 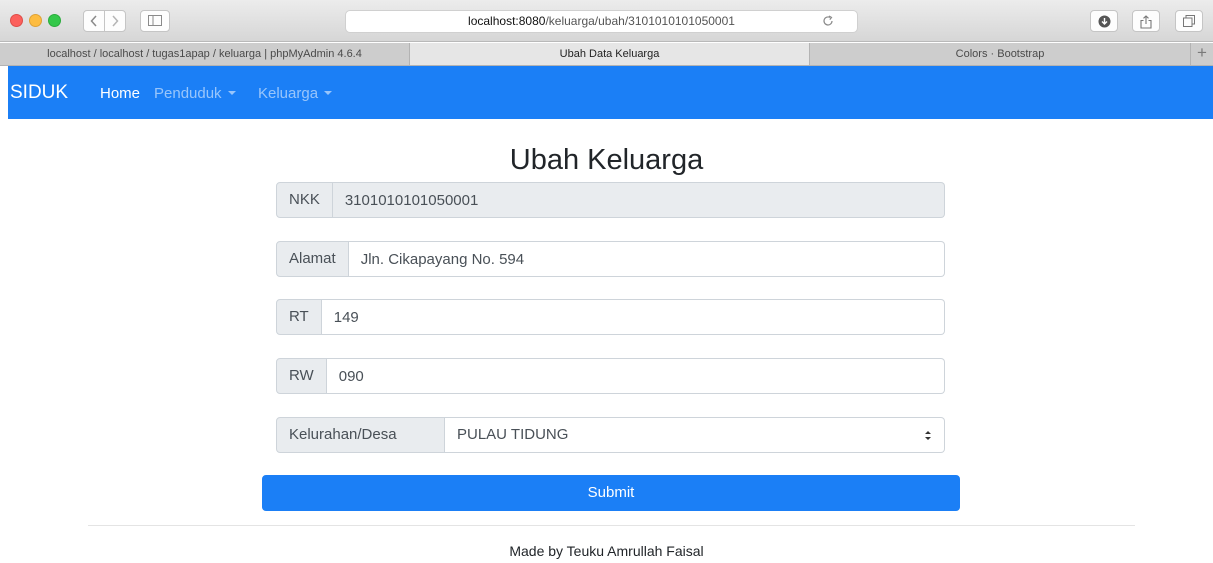 What do you see at coordinates (646, 259) in the screenshot?
I see `alamat-field` at bounding box center [646, 259].